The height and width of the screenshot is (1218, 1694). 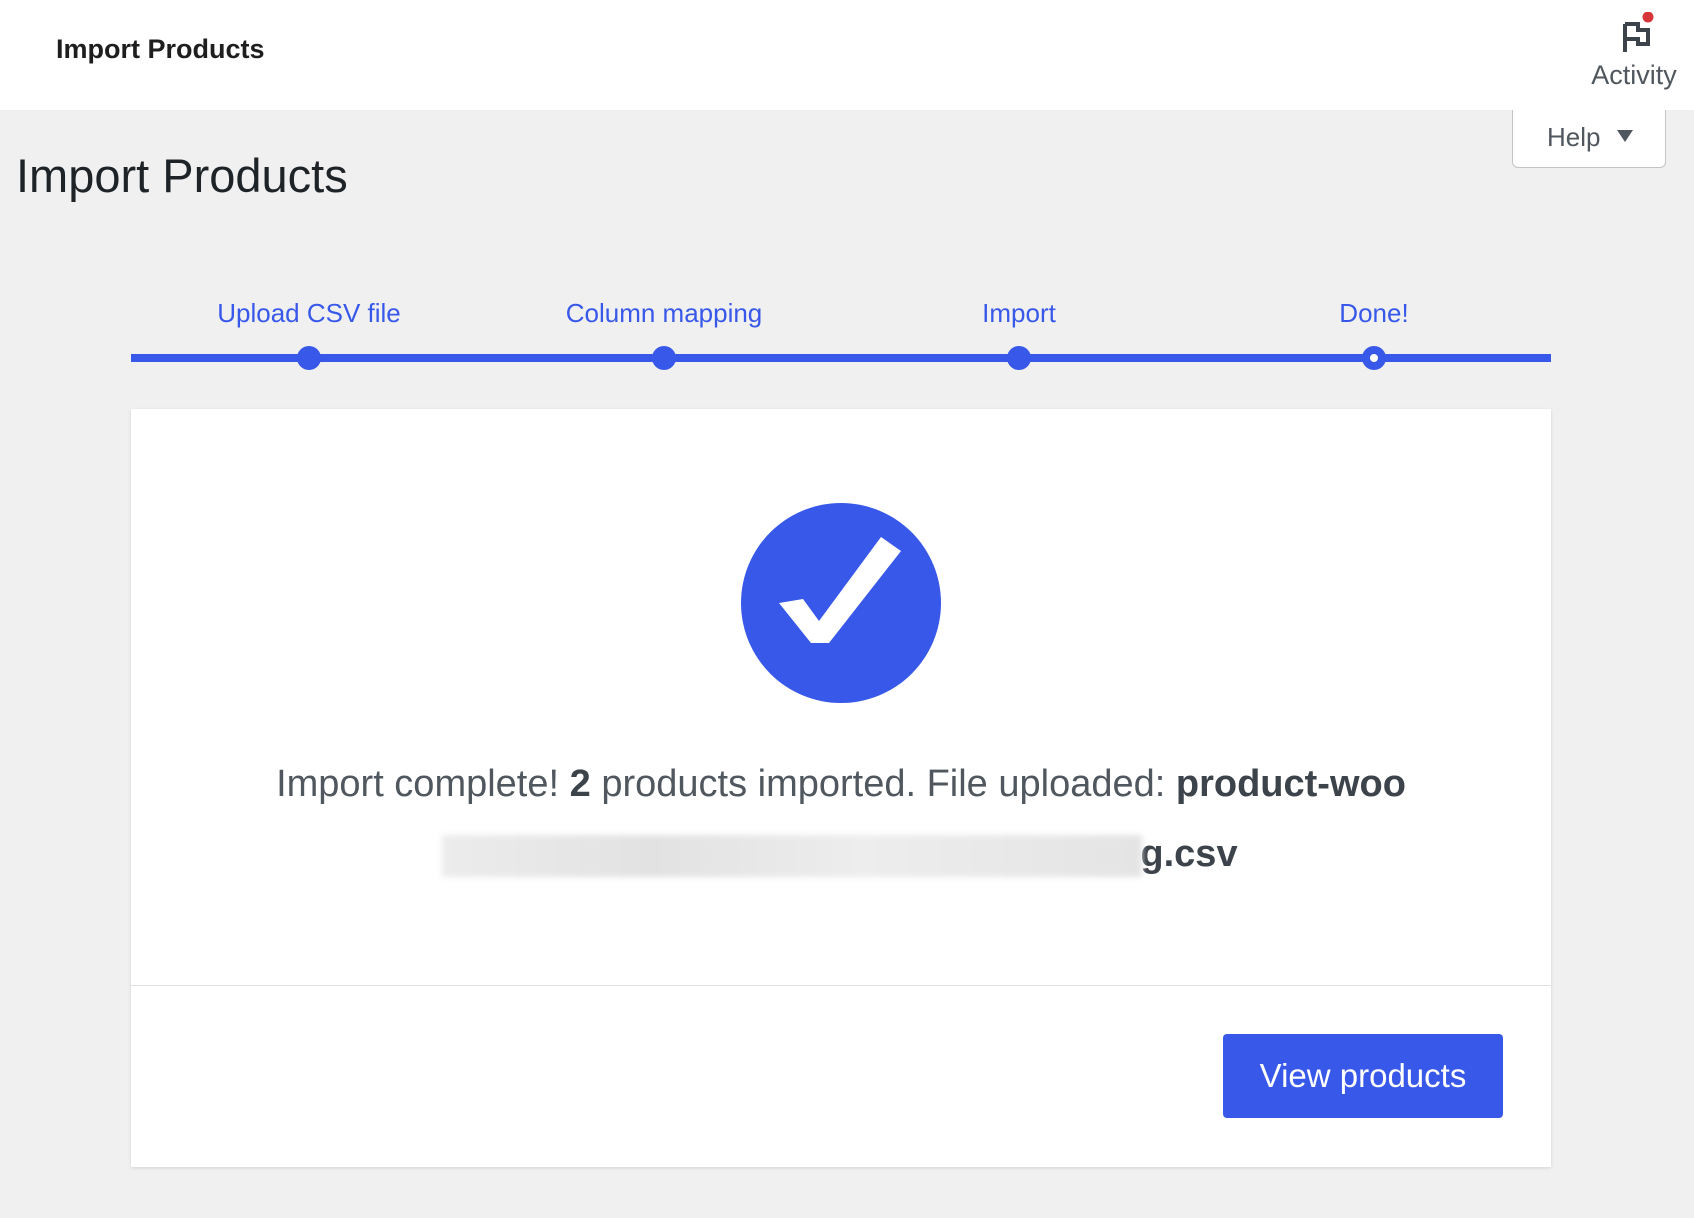 What do you see at coordinates (1019, 333) in the screenshot?
I see `step-import: Import` at bounding box center [1019, 333].